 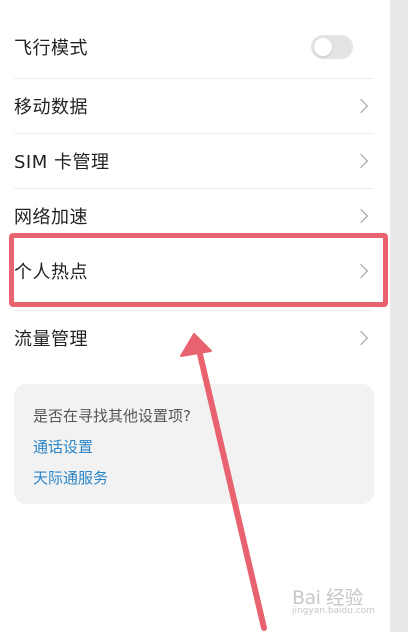 I want to click on airplane-mode-row: 飞行模式, so click(x=194, y=47).